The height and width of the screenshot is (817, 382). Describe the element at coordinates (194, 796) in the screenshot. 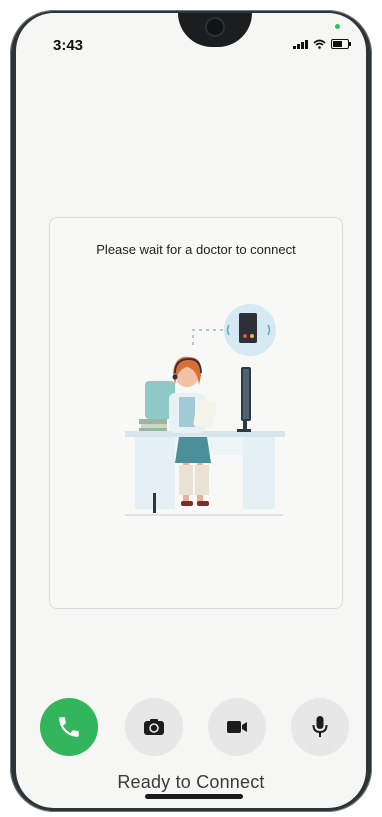

I see `home-indicator` at that location.